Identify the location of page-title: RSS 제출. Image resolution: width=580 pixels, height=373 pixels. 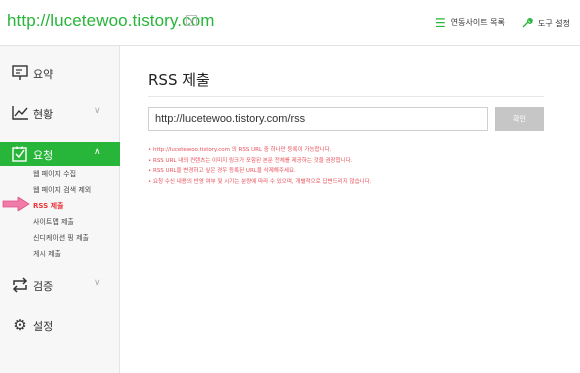
(179, 80).